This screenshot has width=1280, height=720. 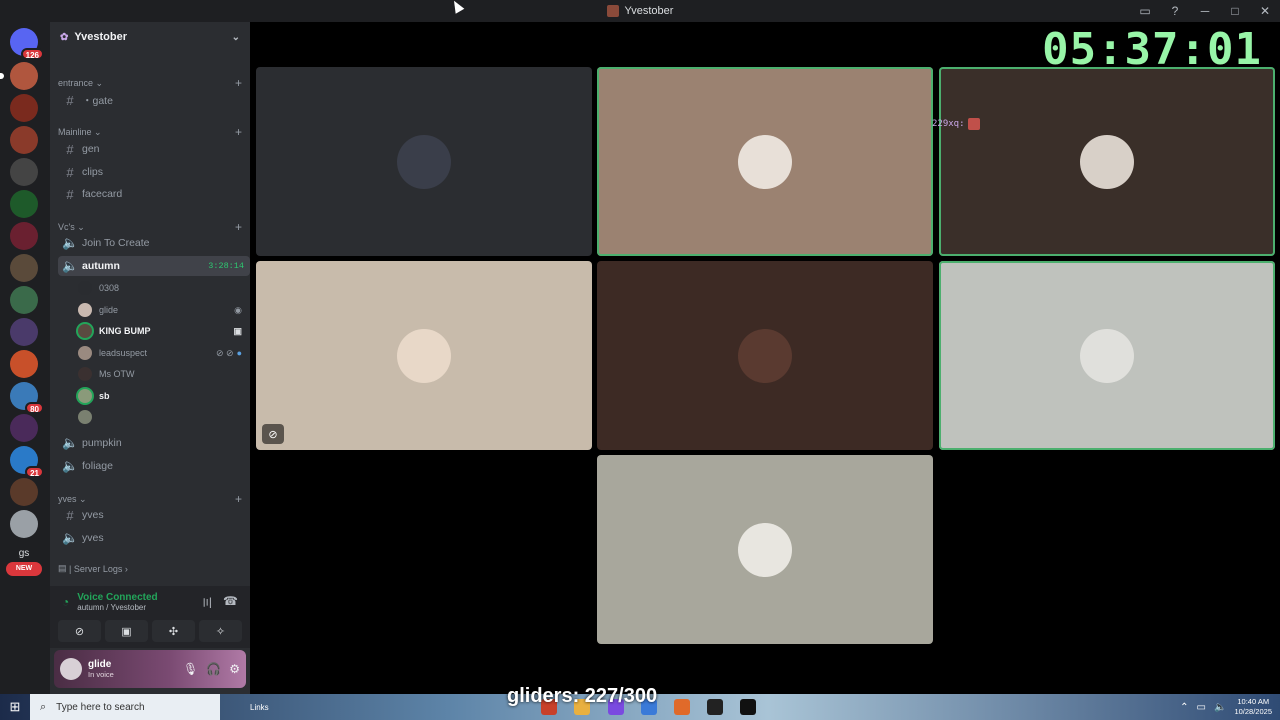 I want to click on microphone-icon: 🎙, so click(x=190, y=669).